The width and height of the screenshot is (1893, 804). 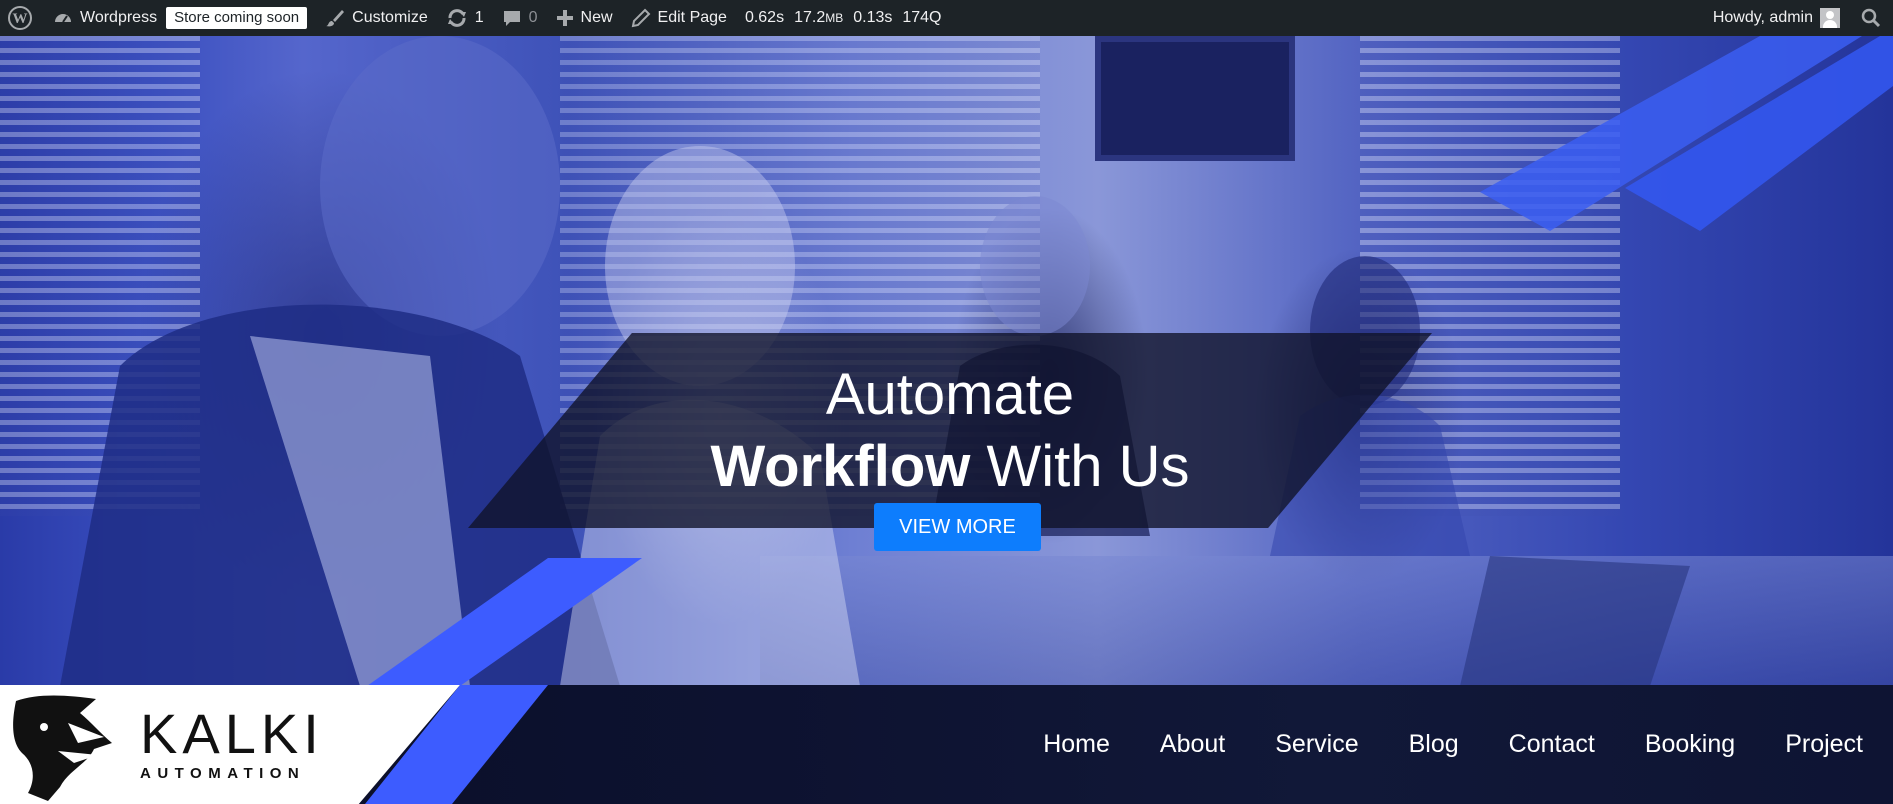 What do you see at coordinates (119, 17) in the screenshot?
I see `site-name-label: Wordpress` at bounding box center [119, 17].